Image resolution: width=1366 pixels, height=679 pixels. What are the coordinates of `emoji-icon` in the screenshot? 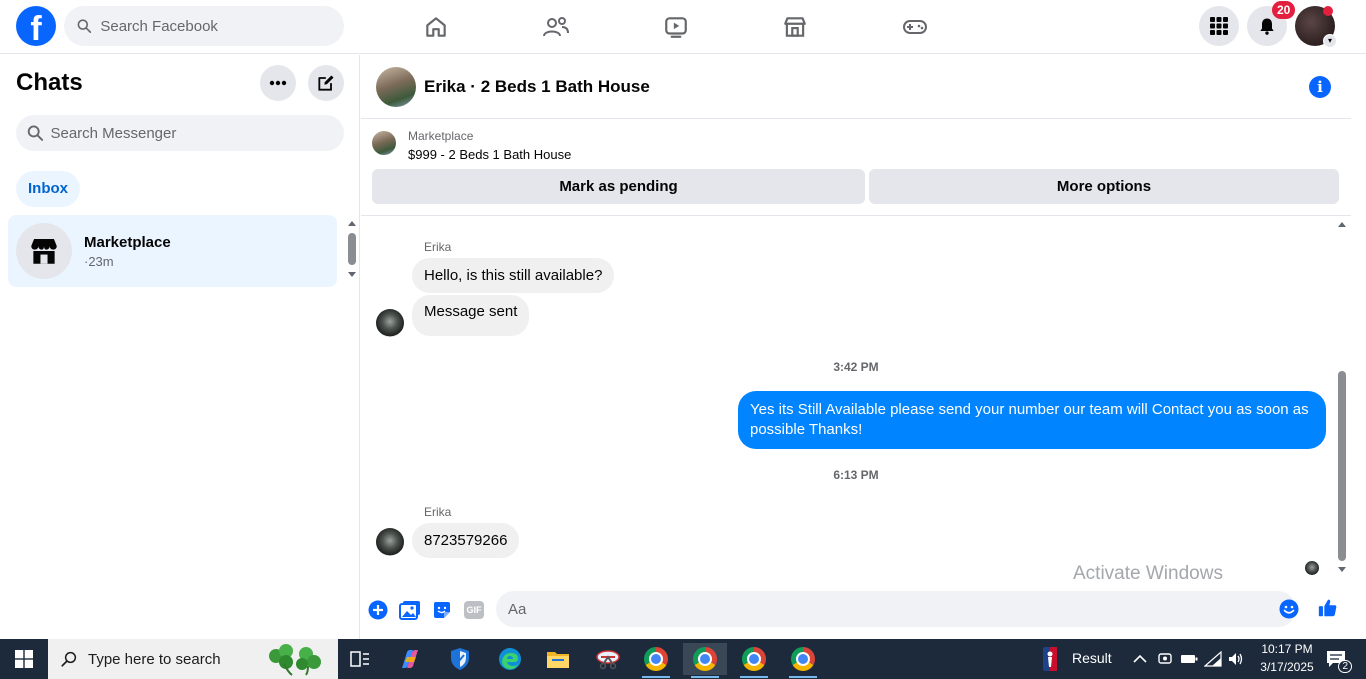 It's located at (1289, 609).